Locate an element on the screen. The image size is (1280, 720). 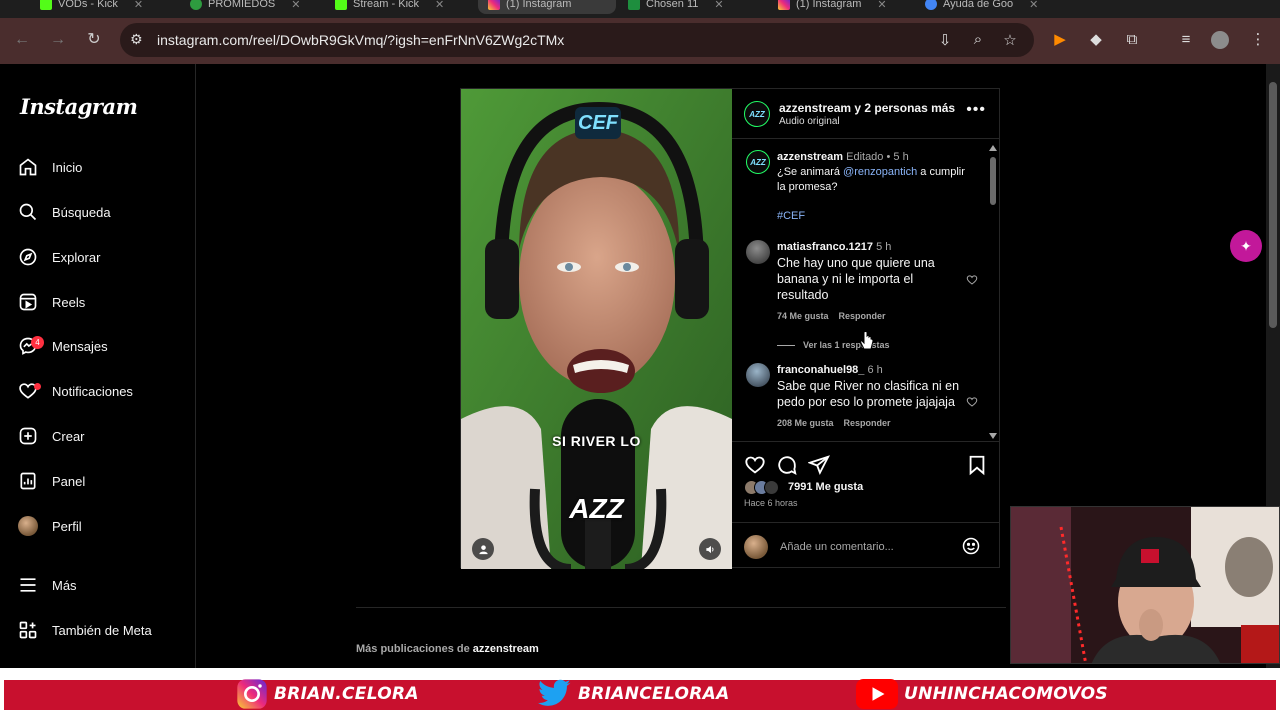
install-app-icon: ⇩ is located at coordinates (945, 40).